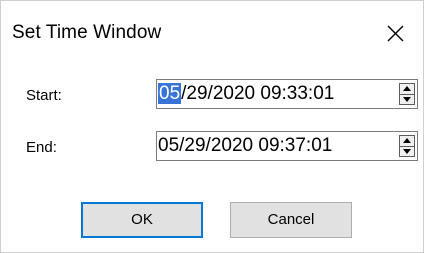 The width and height of the screenshot is (424, 253). I want to click on end-datetime-value: 05/29/2020 09:37:01, so click(245, 146).